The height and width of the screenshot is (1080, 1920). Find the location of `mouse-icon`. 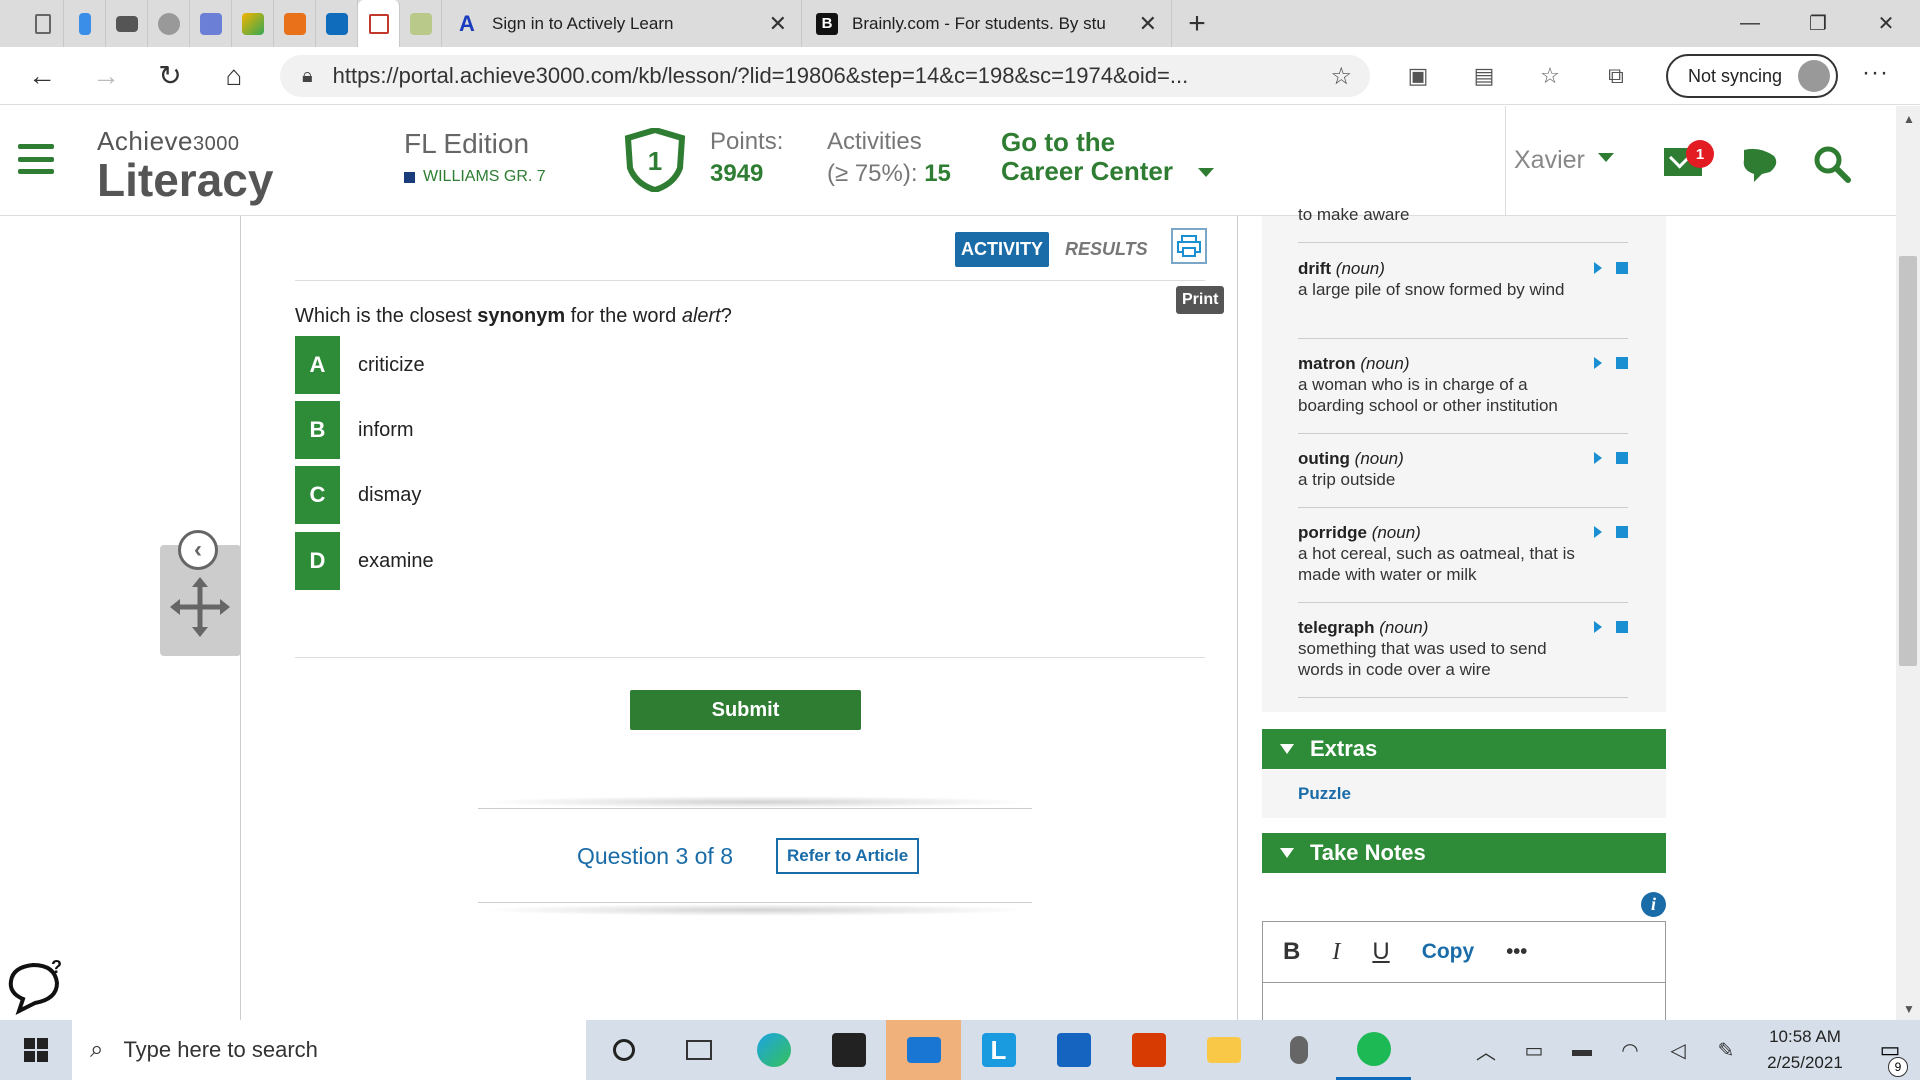

mouse-icon is located at coordinates (1298, 1050).